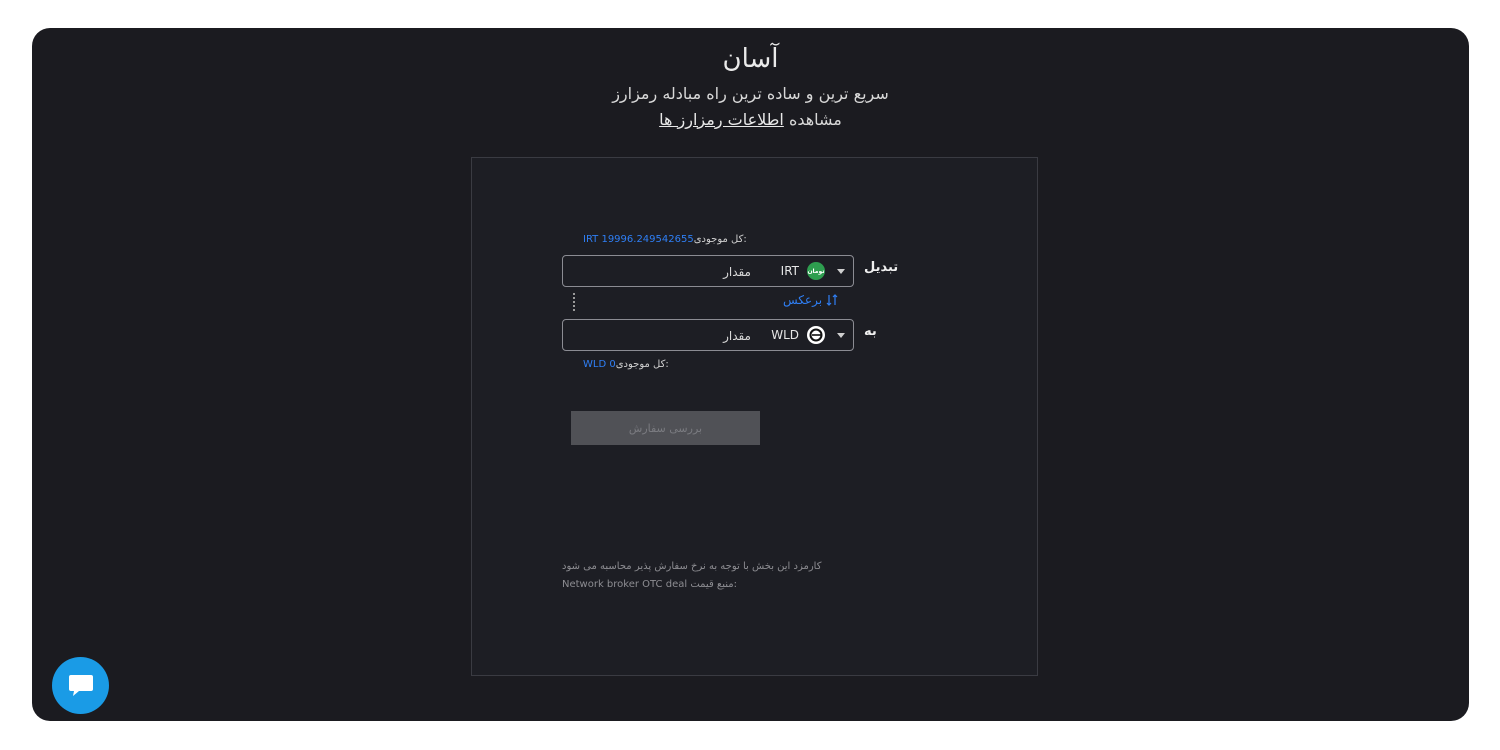 The image size is (1500, 750). I want to click on connector-line, so click(574, 302).